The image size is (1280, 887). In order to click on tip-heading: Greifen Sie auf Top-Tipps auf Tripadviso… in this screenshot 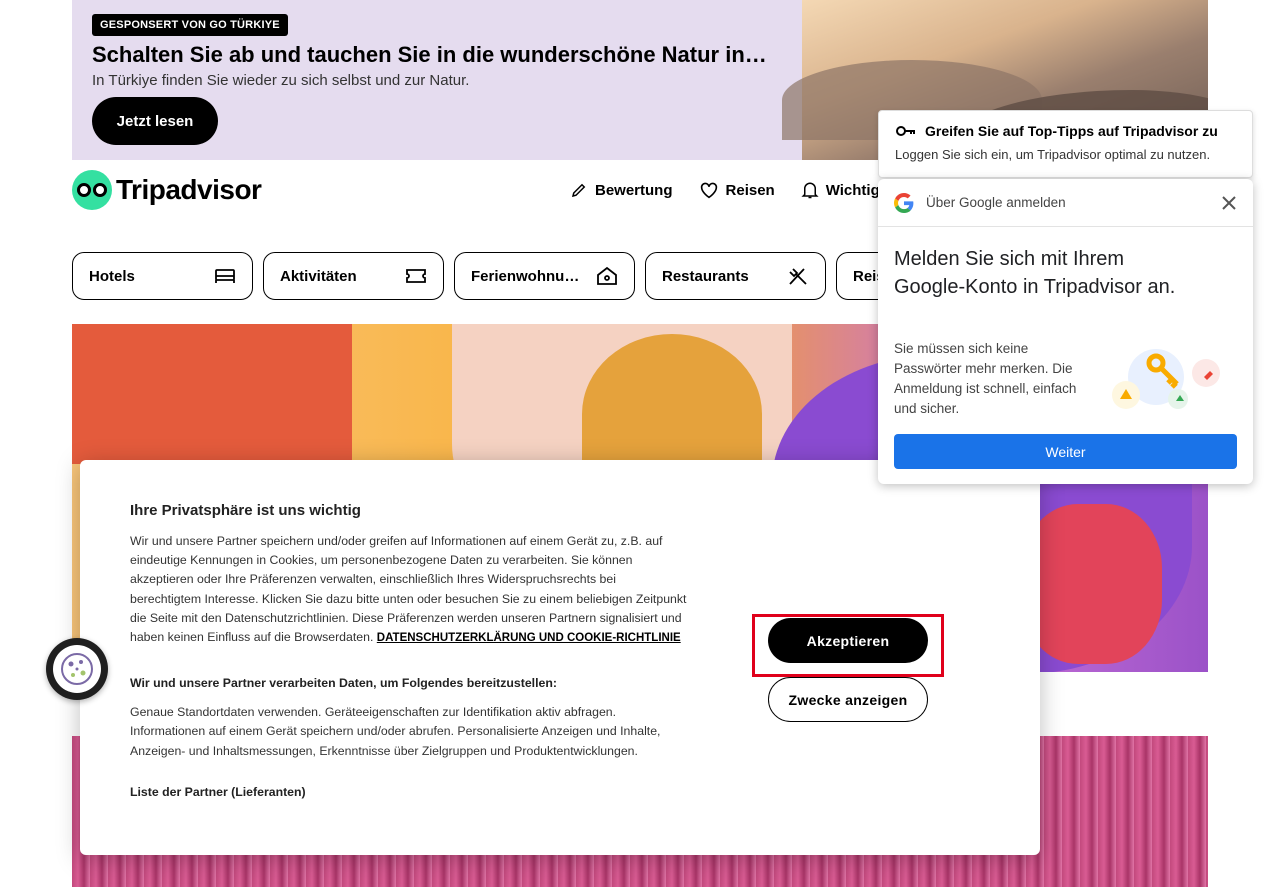, I will do `click(1065, 131)`.